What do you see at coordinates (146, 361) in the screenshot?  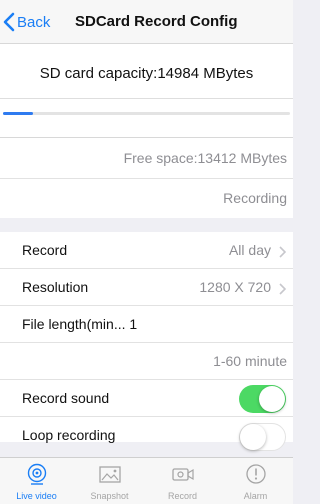 I see `file-length-hint-row: 1-60 minute` at bounding box center [146, 361].